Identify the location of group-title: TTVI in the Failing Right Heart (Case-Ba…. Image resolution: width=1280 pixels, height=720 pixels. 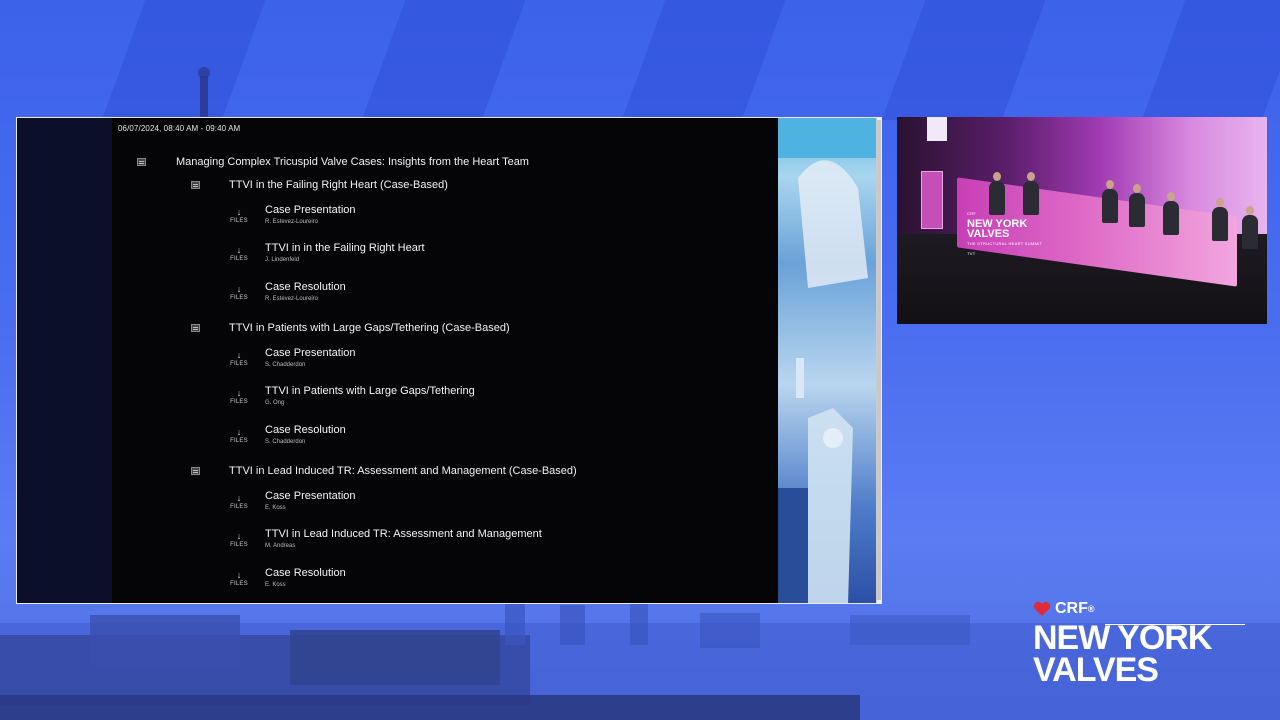
(338, 185).